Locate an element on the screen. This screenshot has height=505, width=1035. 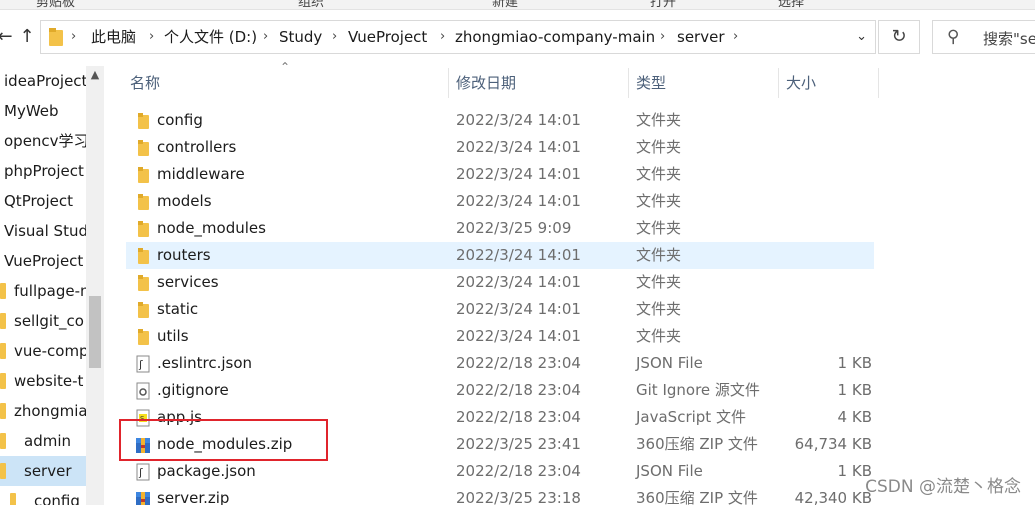
file-size: 4 KB is located at coordinates (854, 417).